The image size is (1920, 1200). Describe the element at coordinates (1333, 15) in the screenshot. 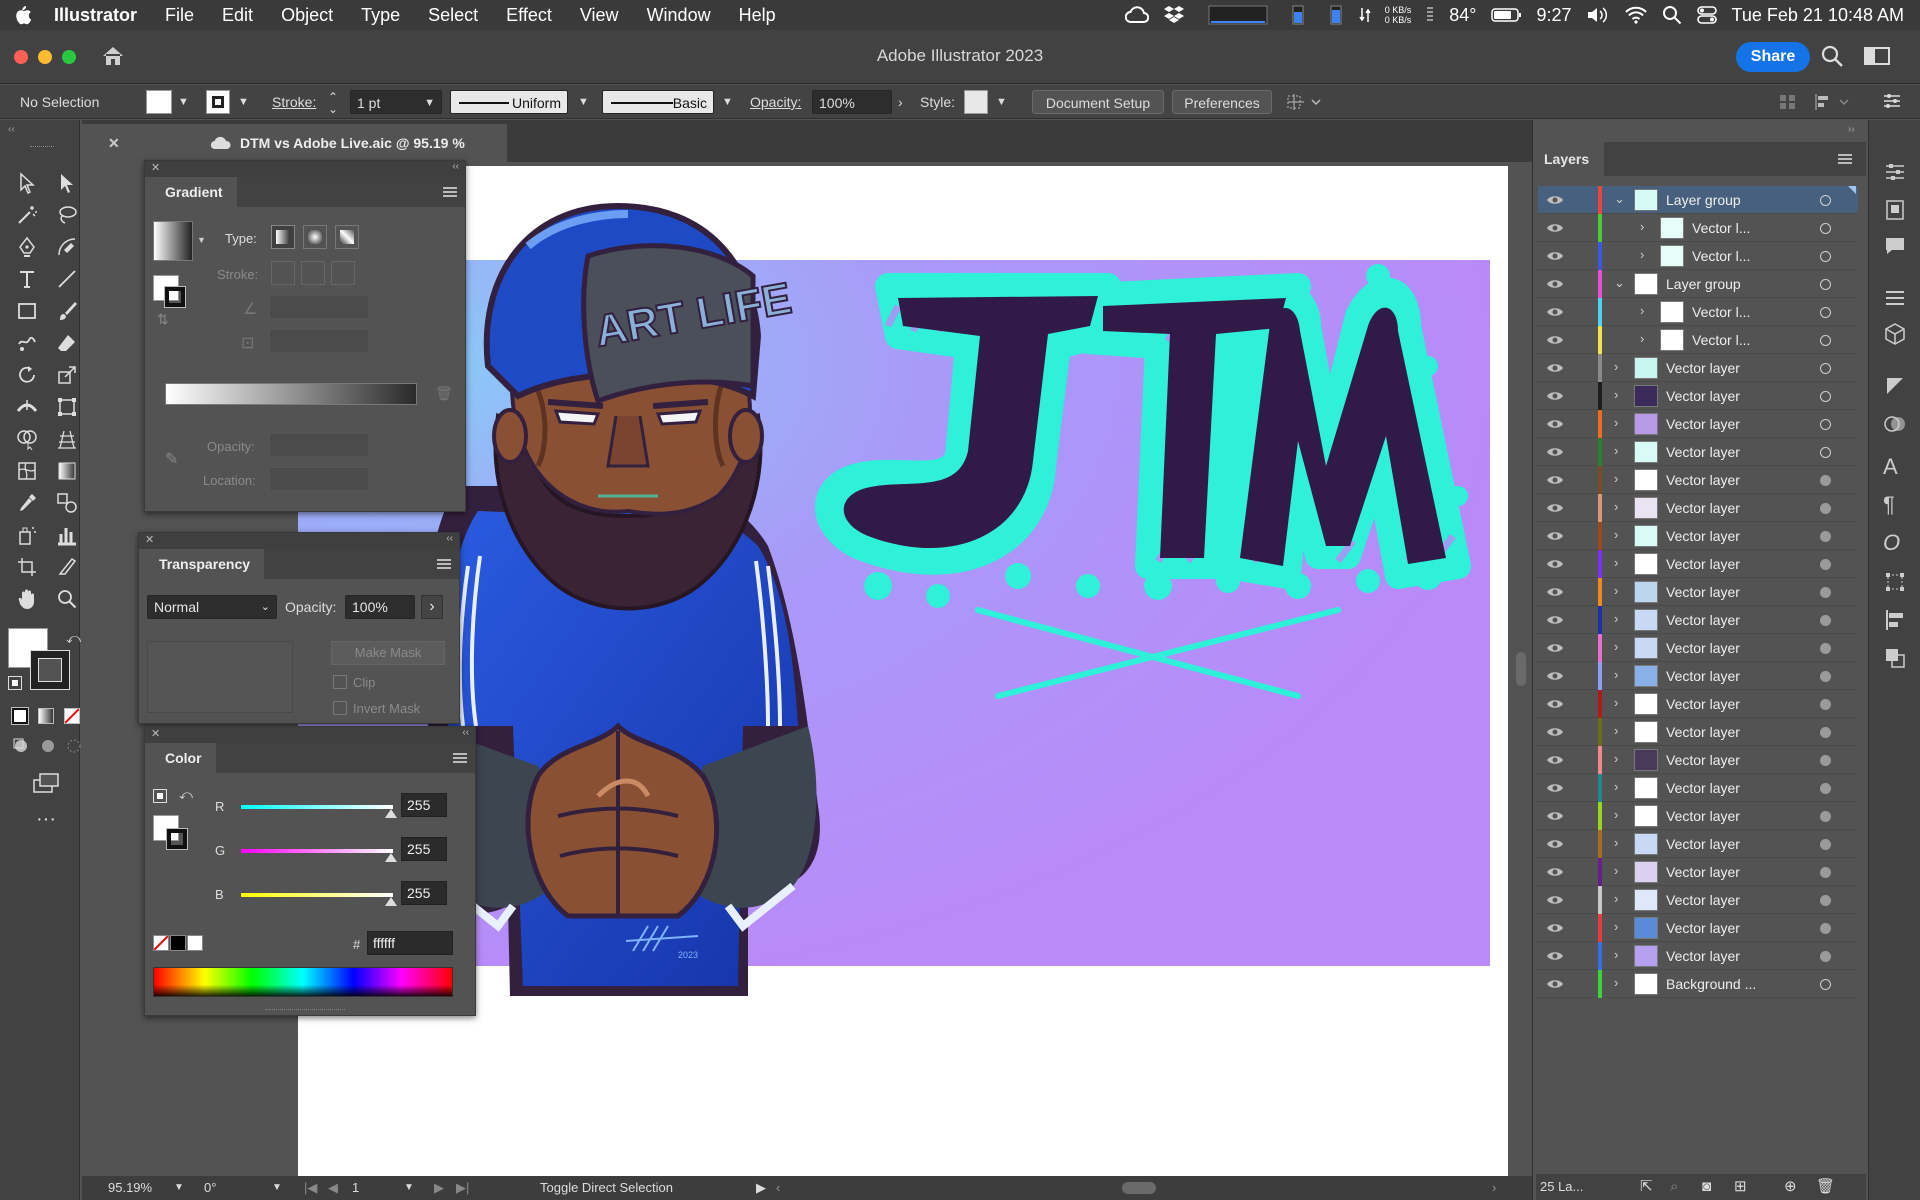

I see `ssd-monitor-icon` at that location.